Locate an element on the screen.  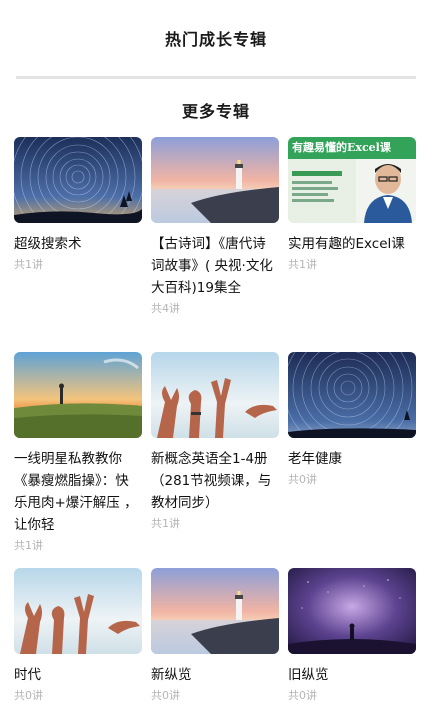
album-card: 一线明星私教教你《暴瘦燃脂操》：快乐甩肉+爆汗解压 ，让你轻 共1讲 is located at coordinates (78, 453).